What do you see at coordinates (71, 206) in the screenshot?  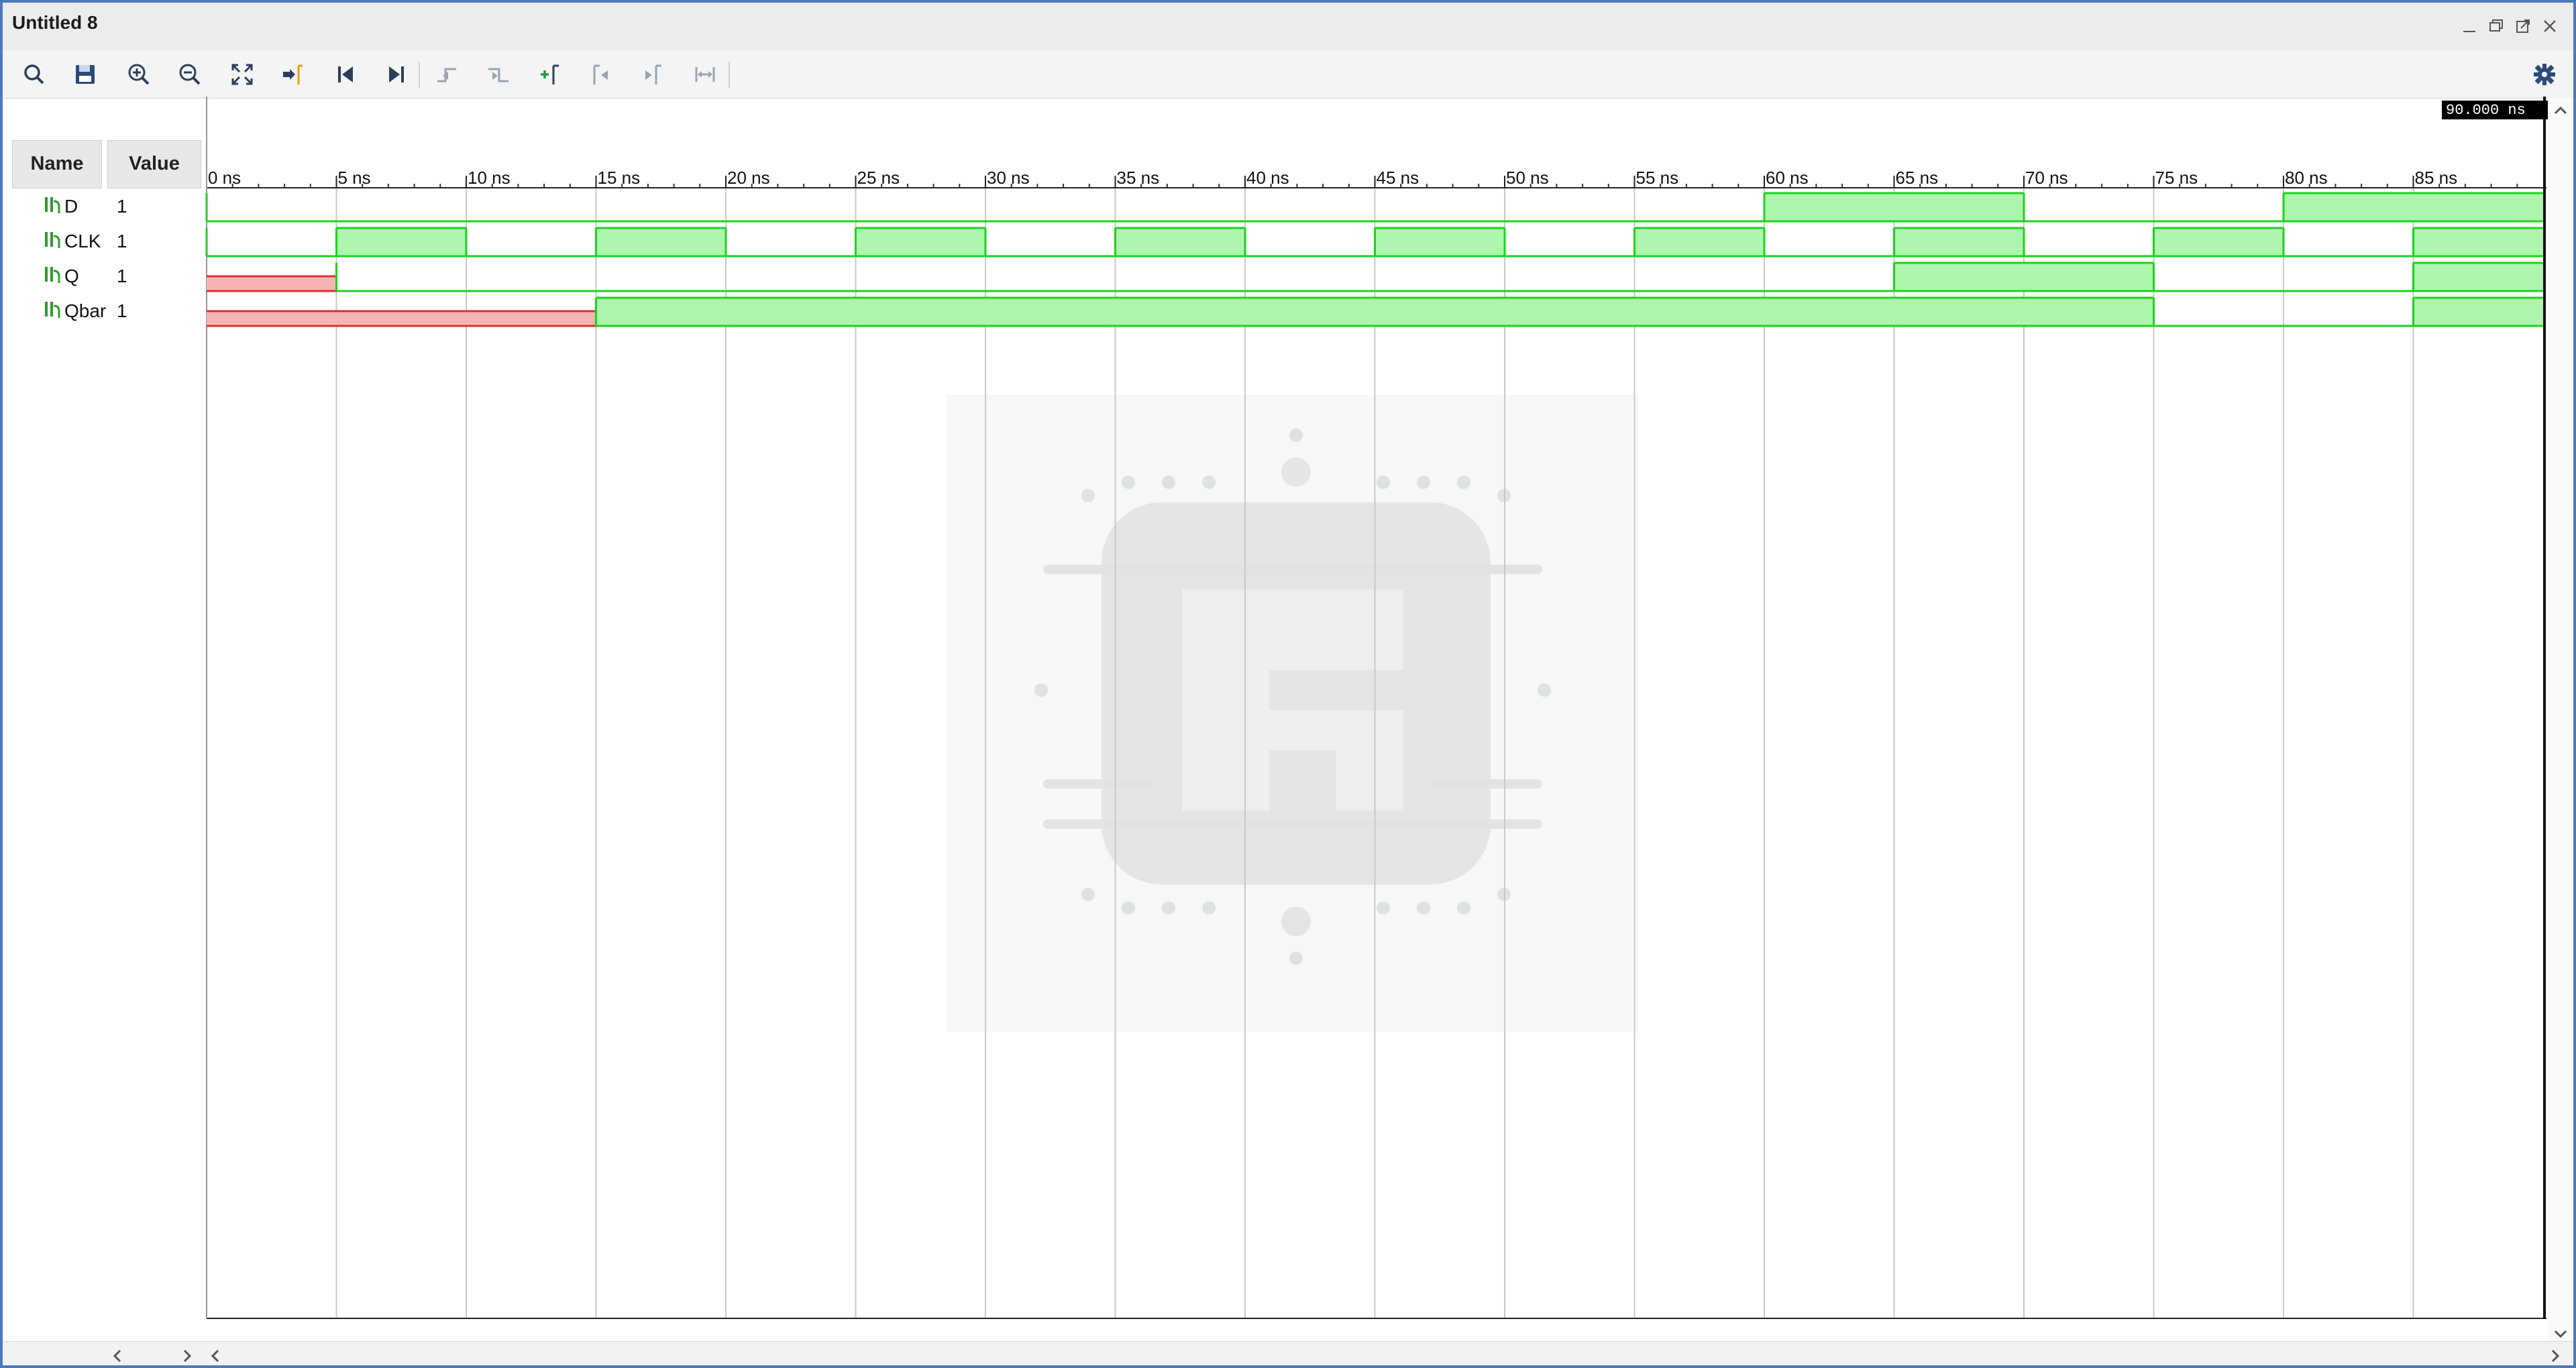 I see `signal-name: D` at bounding box center [71, 206].